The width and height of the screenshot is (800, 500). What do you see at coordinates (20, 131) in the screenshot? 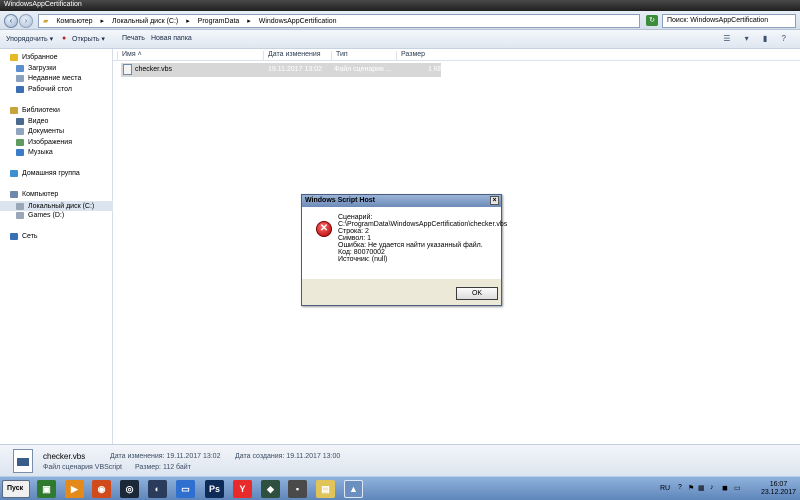
I see `documents-icon` at bounding box center [20, 131].